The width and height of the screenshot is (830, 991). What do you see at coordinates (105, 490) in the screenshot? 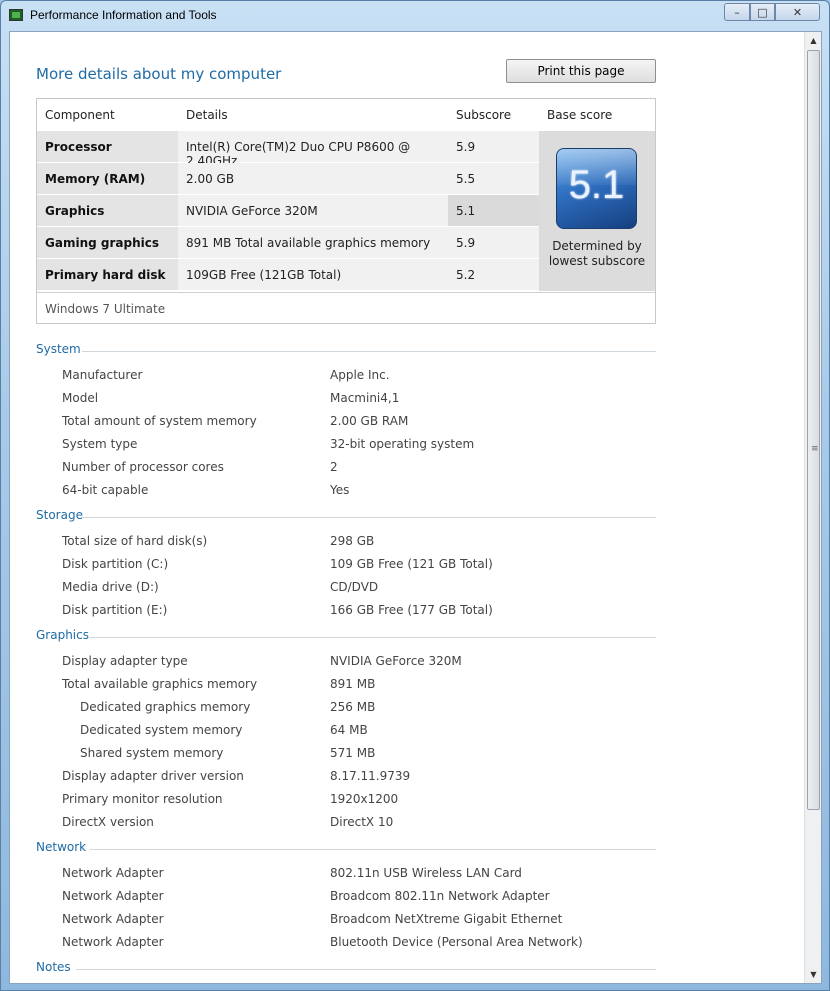
I see `info-label: 64-bit capable` at bounding box center [105, 490].